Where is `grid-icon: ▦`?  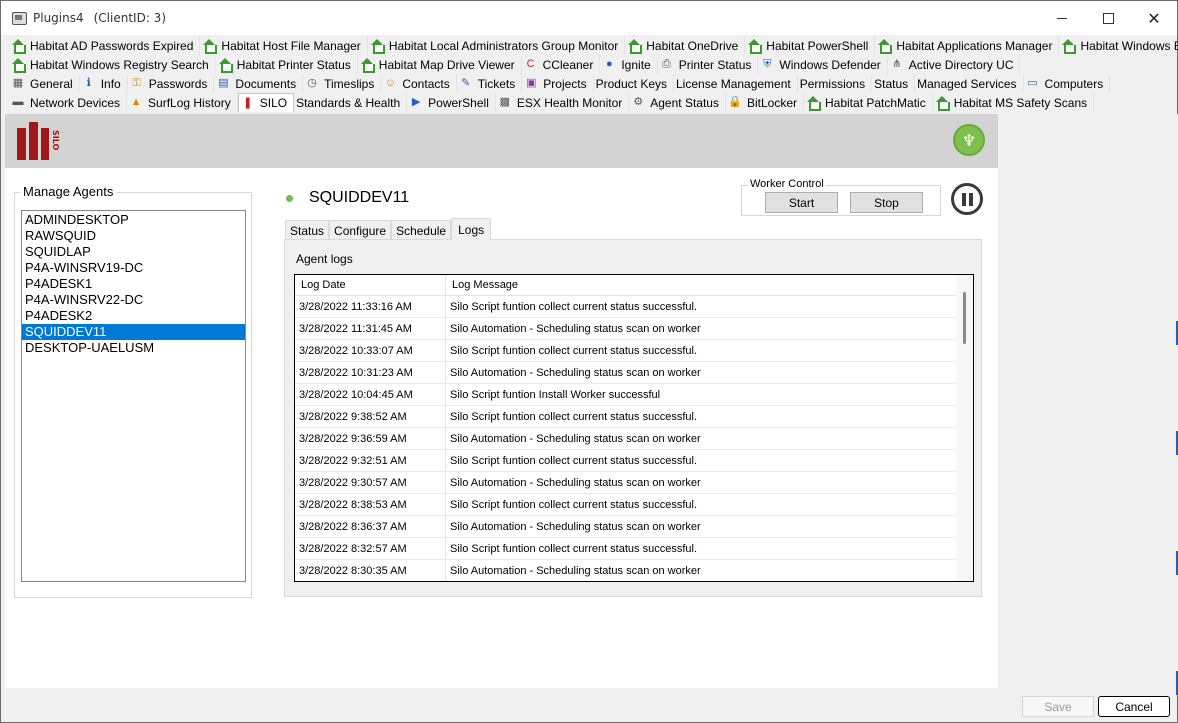 grid-icon: ▦ is located at coordinates (18, 83).